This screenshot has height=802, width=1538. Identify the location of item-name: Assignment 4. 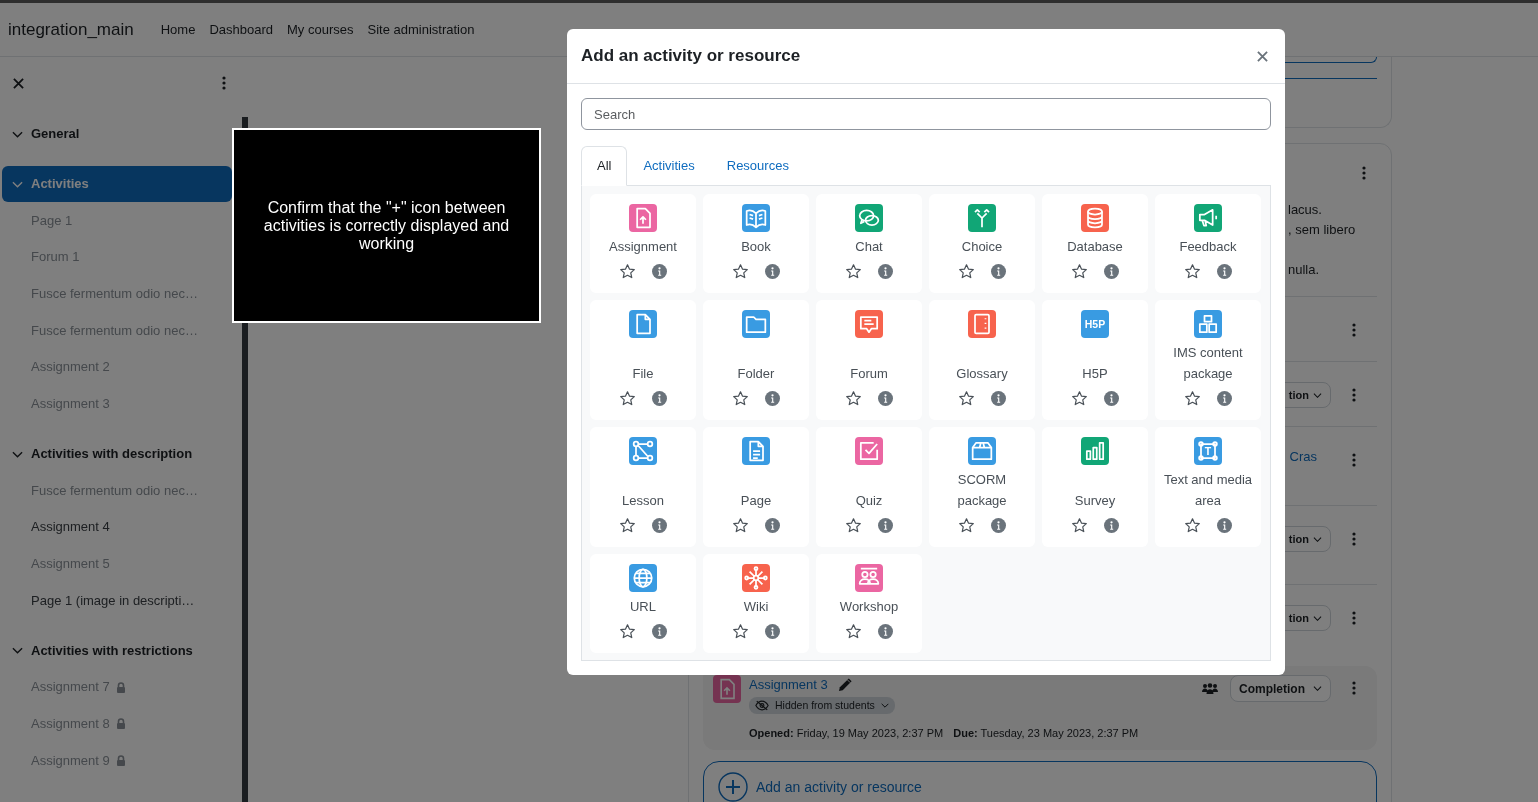
(70, 527).